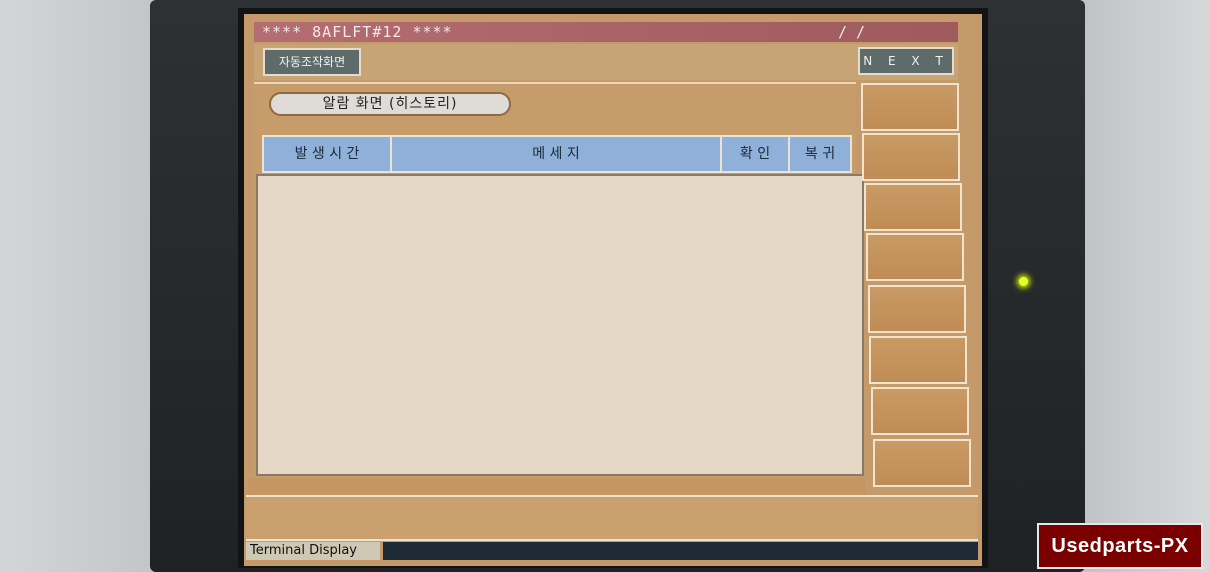 This screenshot has width=1209, height=572. What do you see at coordinates (357, 32) in the screenshot?
I see `window-title: **** 8AFLFT#12 ****` at bounding box center [357, 32].